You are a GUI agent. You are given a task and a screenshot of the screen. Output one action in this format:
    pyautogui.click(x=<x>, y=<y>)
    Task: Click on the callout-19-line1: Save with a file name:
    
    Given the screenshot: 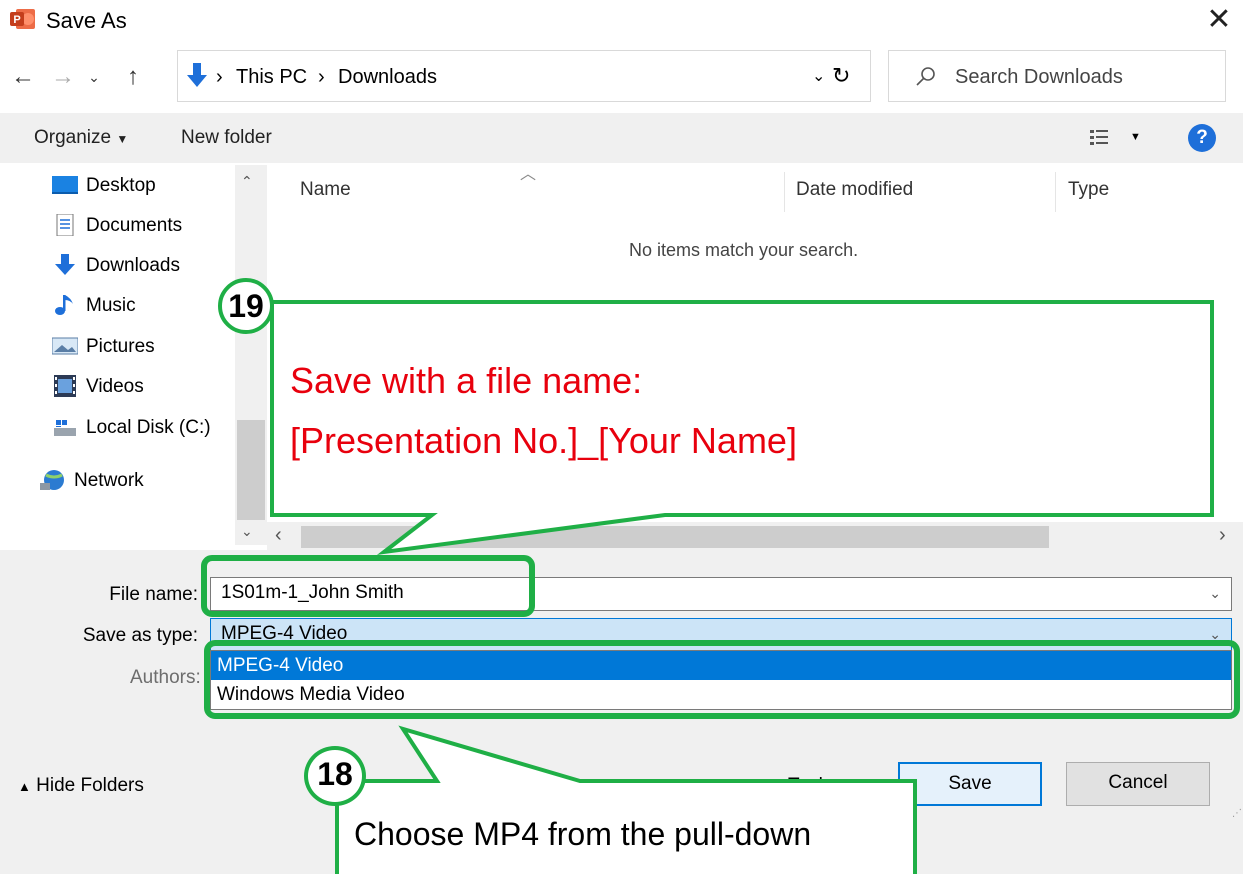 What is the action you would take?
    pyautogui.click(x=466, y=380)
    